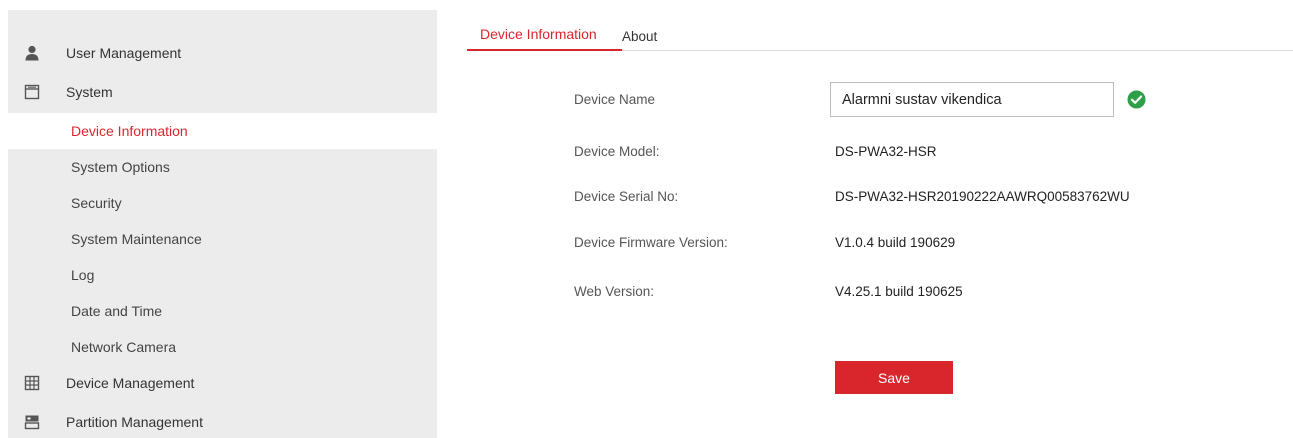  What do you see at coordinates (222, 203) in the screenshot?
I see `sidebar-item-security: Security` at bounding box center [222, 203].